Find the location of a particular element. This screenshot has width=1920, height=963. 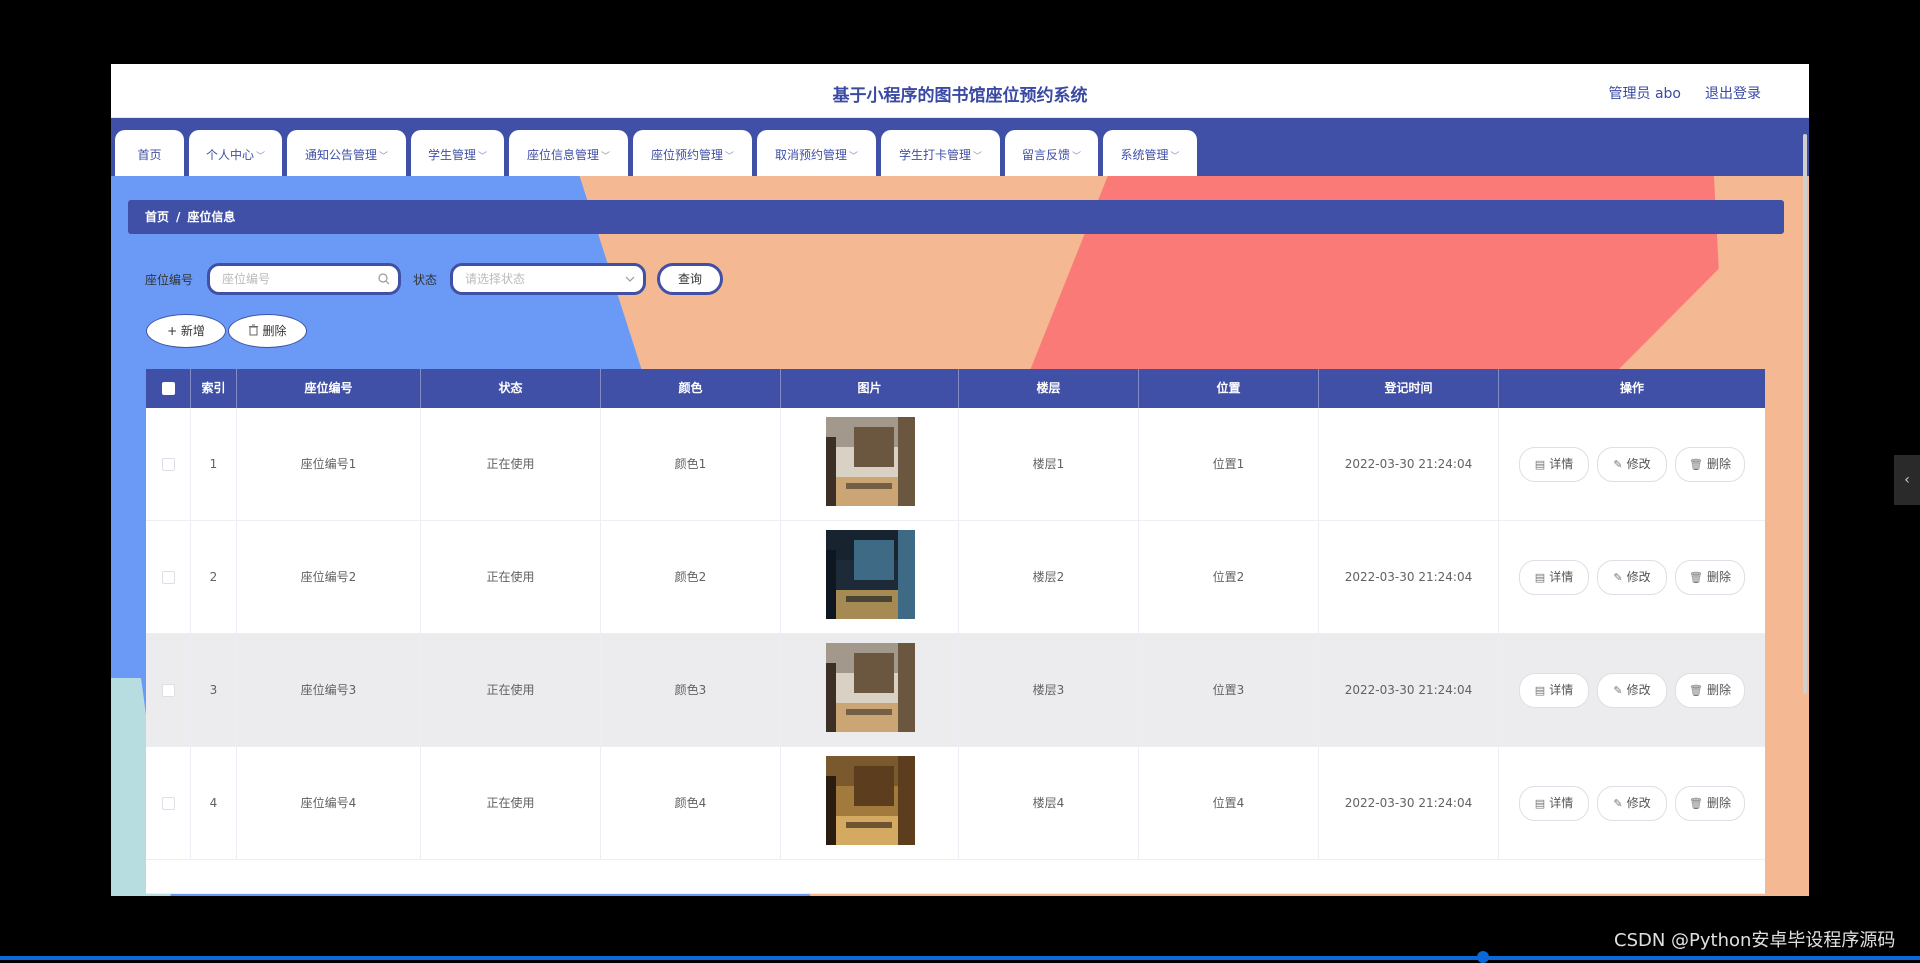

nav-item-personal-center: 个人中心 ﹀ is located at coordinates (235, 153).